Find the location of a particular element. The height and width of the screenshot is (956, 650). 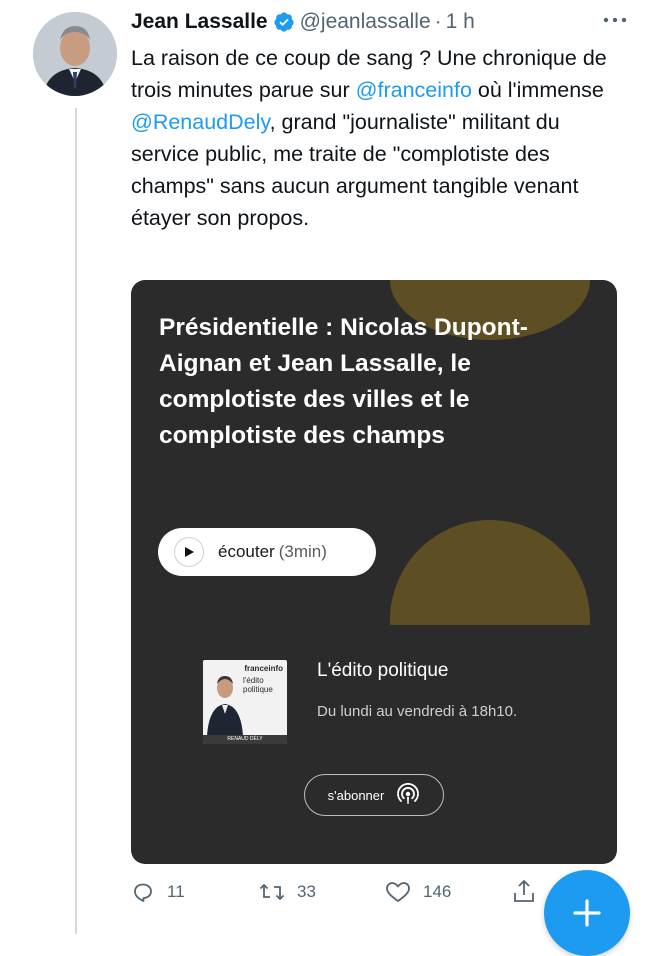

like-count: 146 is located at coordinates (437, 891).